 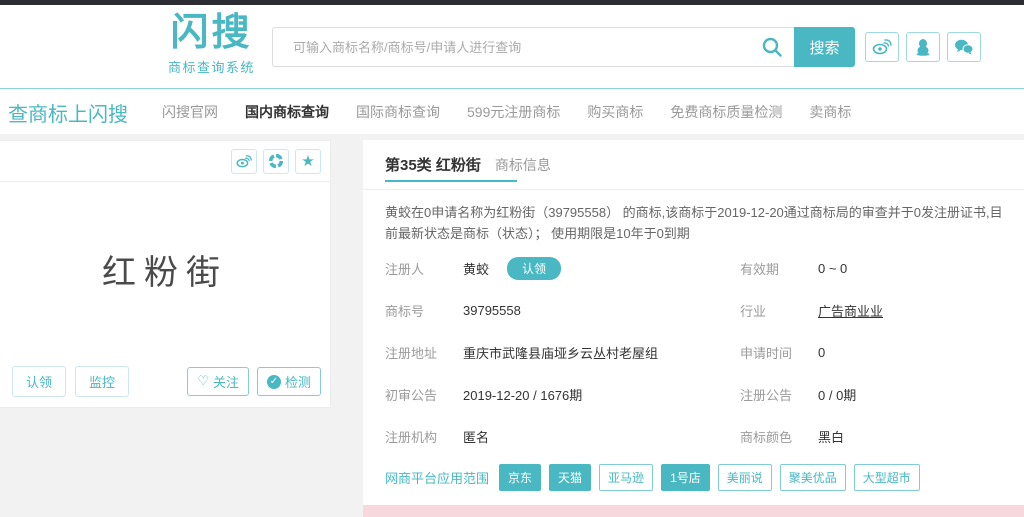 I want to click on field-value: 匿名, so click(x=476, y=437).